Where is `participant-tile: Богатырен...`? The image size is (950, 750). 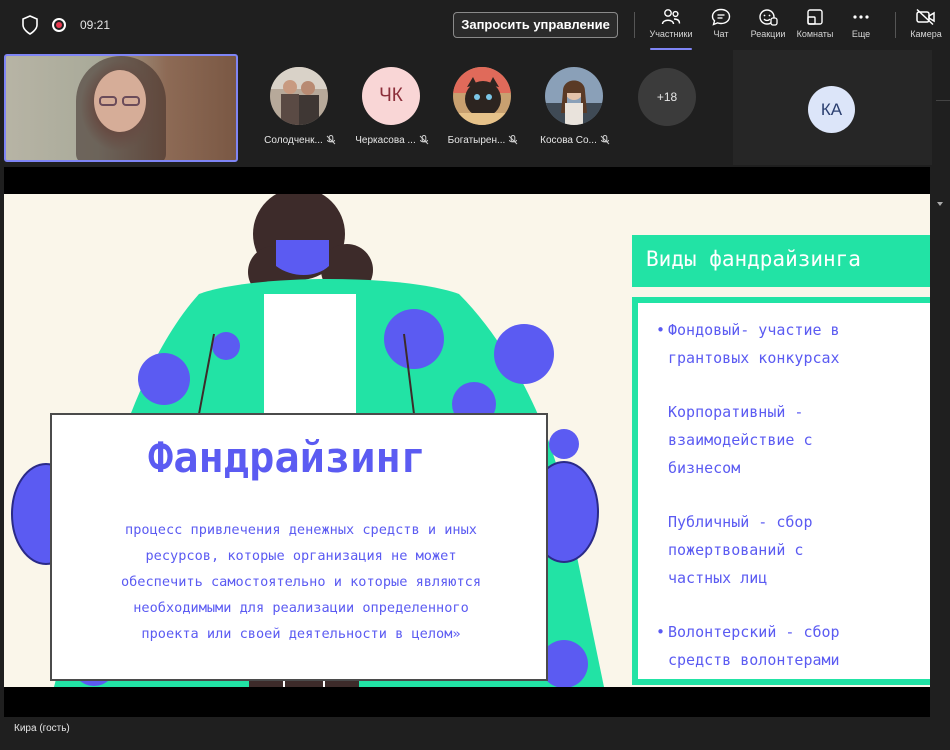
participant-tile: Богатырен... is located at coordinates (483, 112).